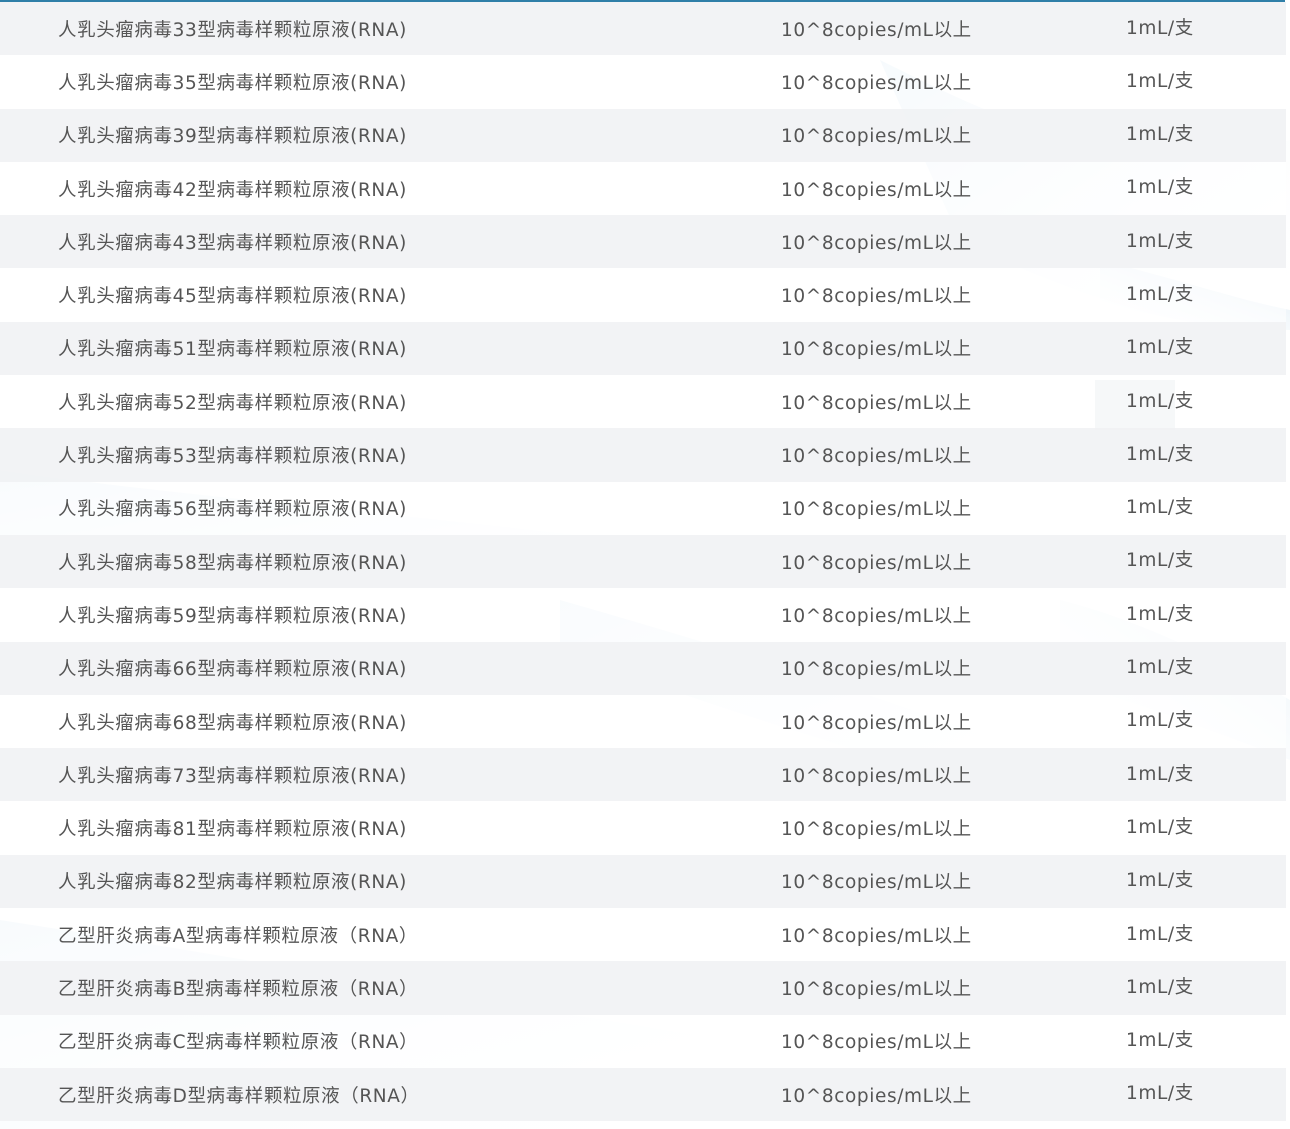 This screenshot has height=1129, width=1290. Describe the element at coordinates (232, 563) in the screenshot. I see `product-name-cell: 人乳头瘤病毒58型病毒样颗粒原液(RNA)` at that location.